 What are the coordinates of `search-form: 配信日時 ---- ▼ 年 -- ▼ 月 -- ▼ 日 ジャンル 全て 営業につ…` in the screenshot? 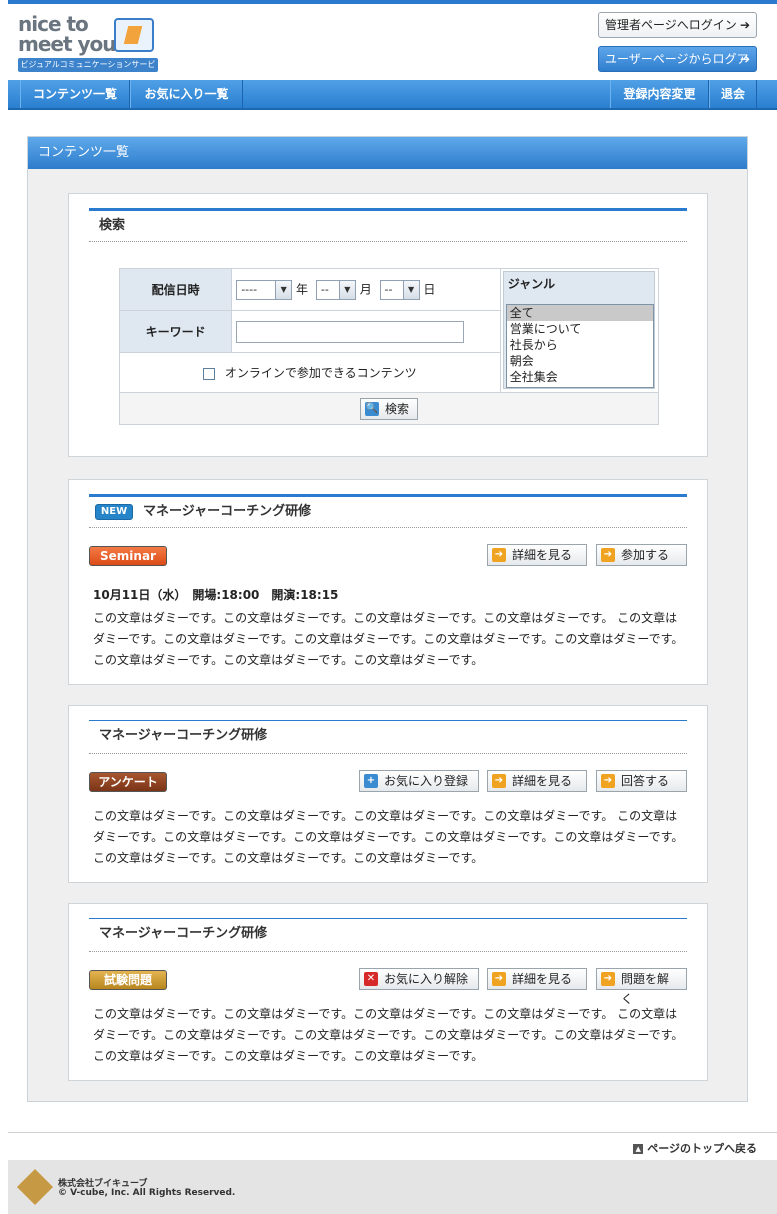 It's located at (389, 346).